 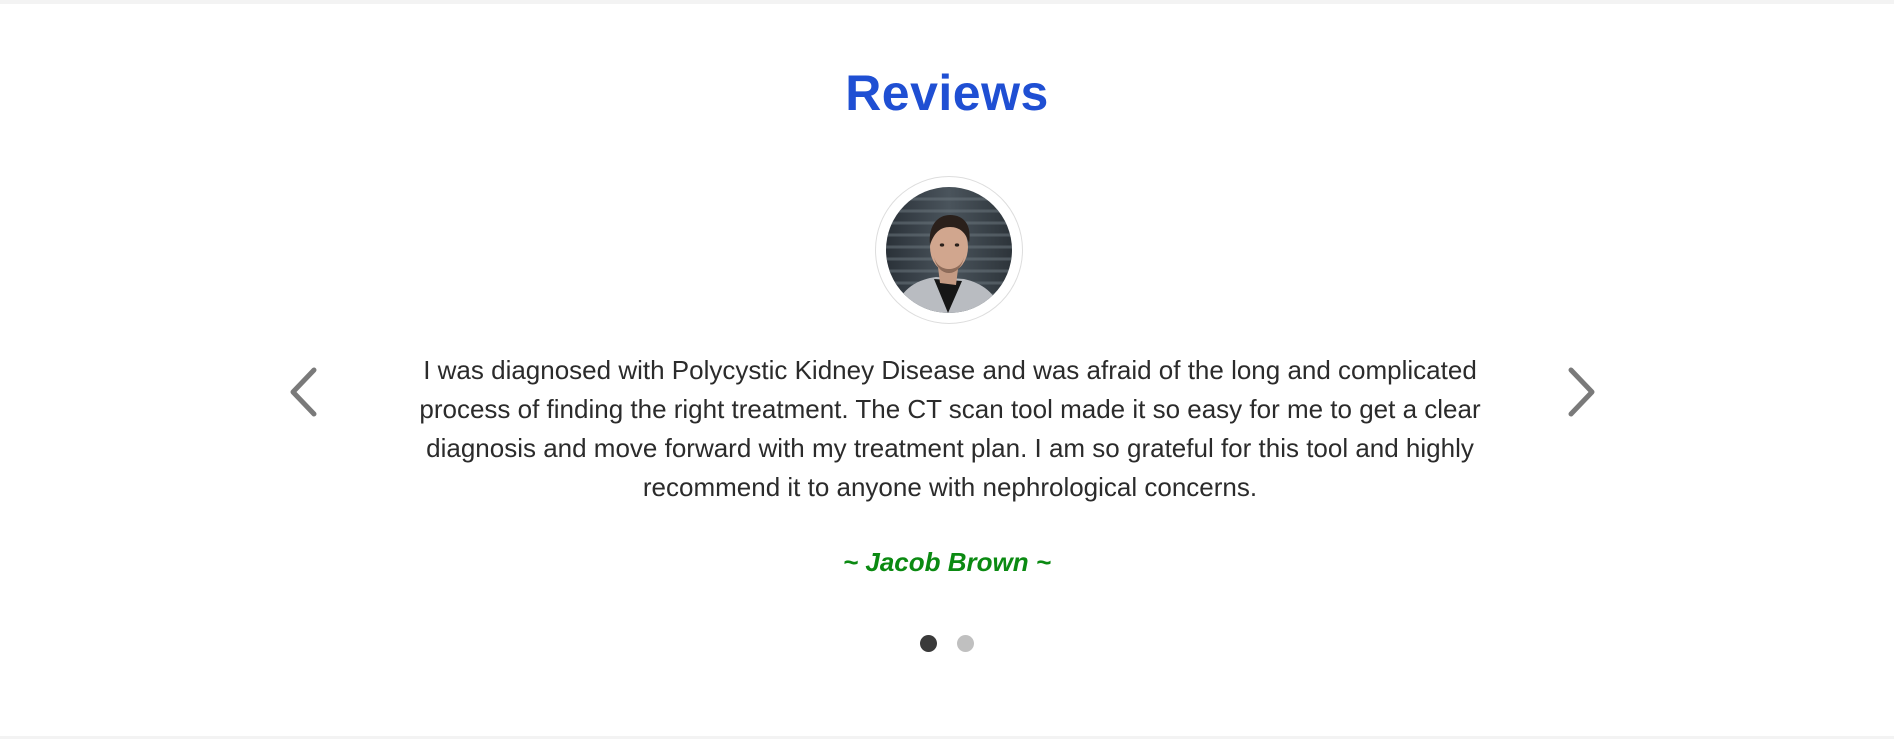 I want to click on next-slide-button, so click(x=1582, y=392).